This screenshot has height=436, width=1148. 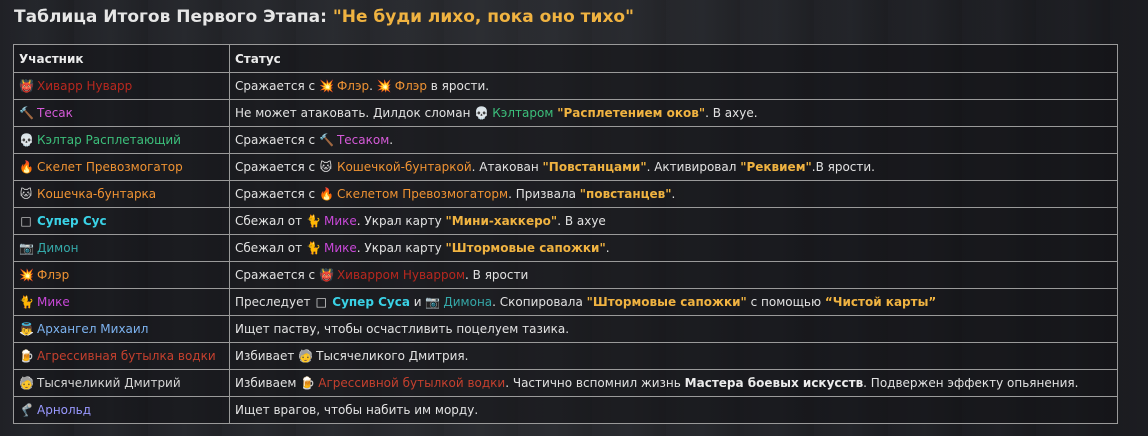 I want to click on participant-cell: 🧓 Тысячеликий Дмитрий, so click(x=121, y=383).